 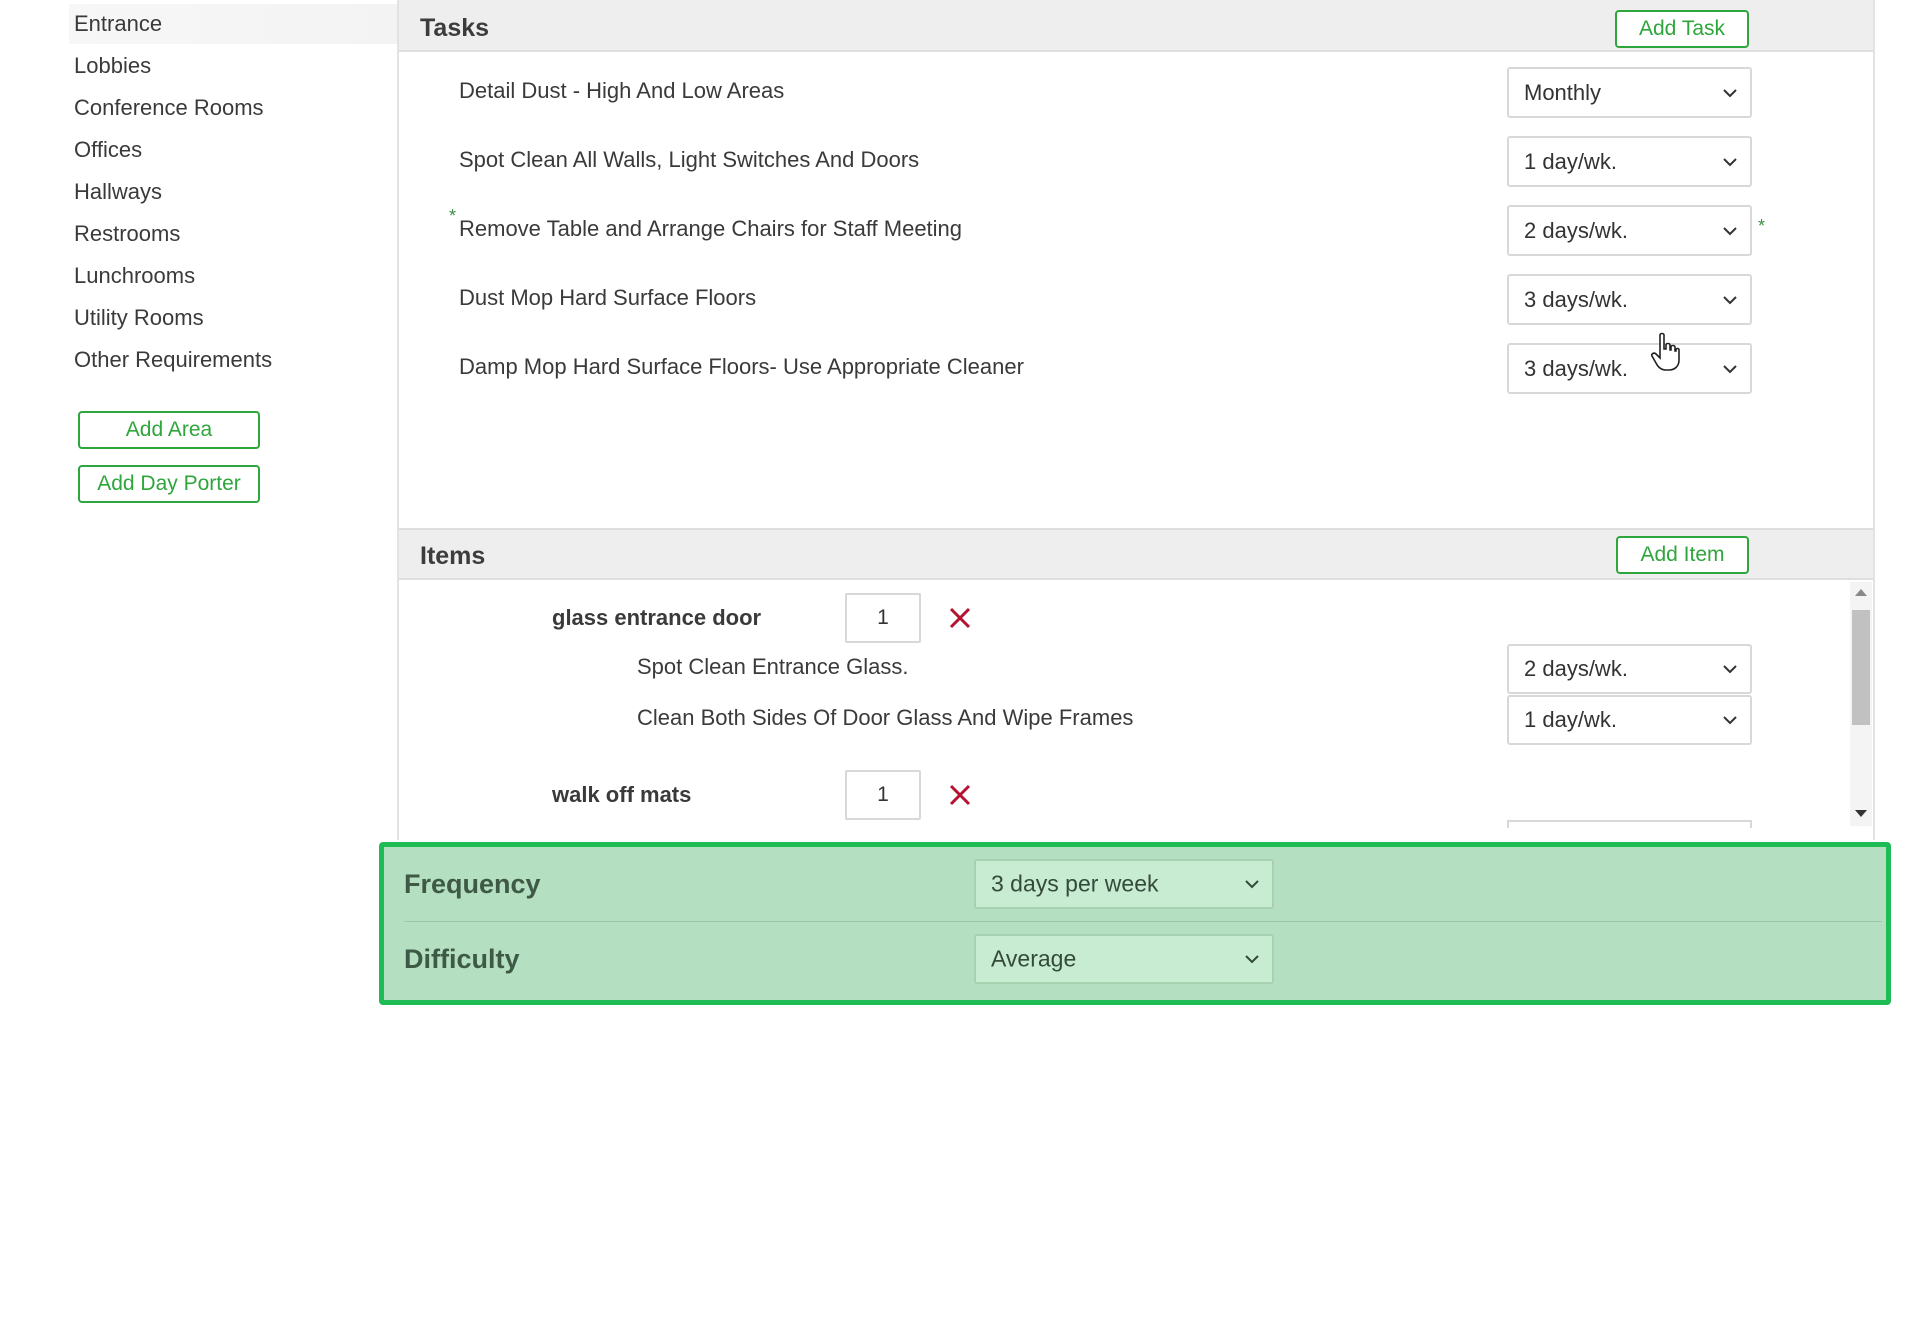 I want to click on subtask-frequency-select: 1 day/wk., so click(x=1629, y=720).